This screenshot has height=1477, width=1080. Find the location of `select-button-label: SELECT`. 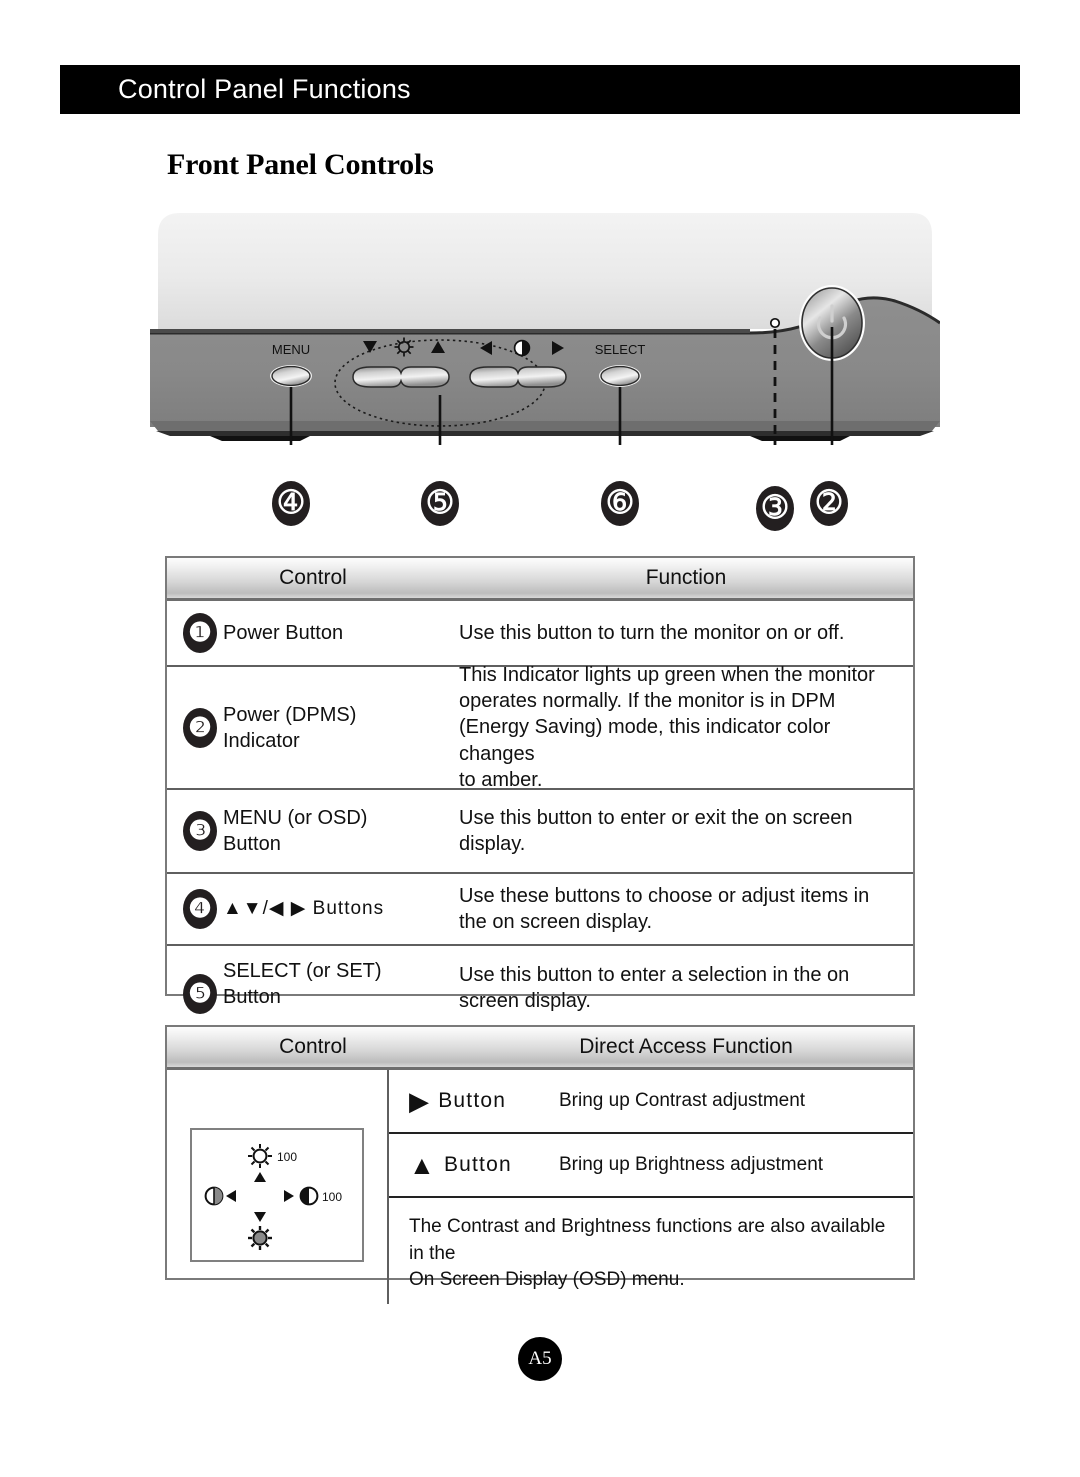

select-button-label: SELECT is located at coordinates (620, 349).